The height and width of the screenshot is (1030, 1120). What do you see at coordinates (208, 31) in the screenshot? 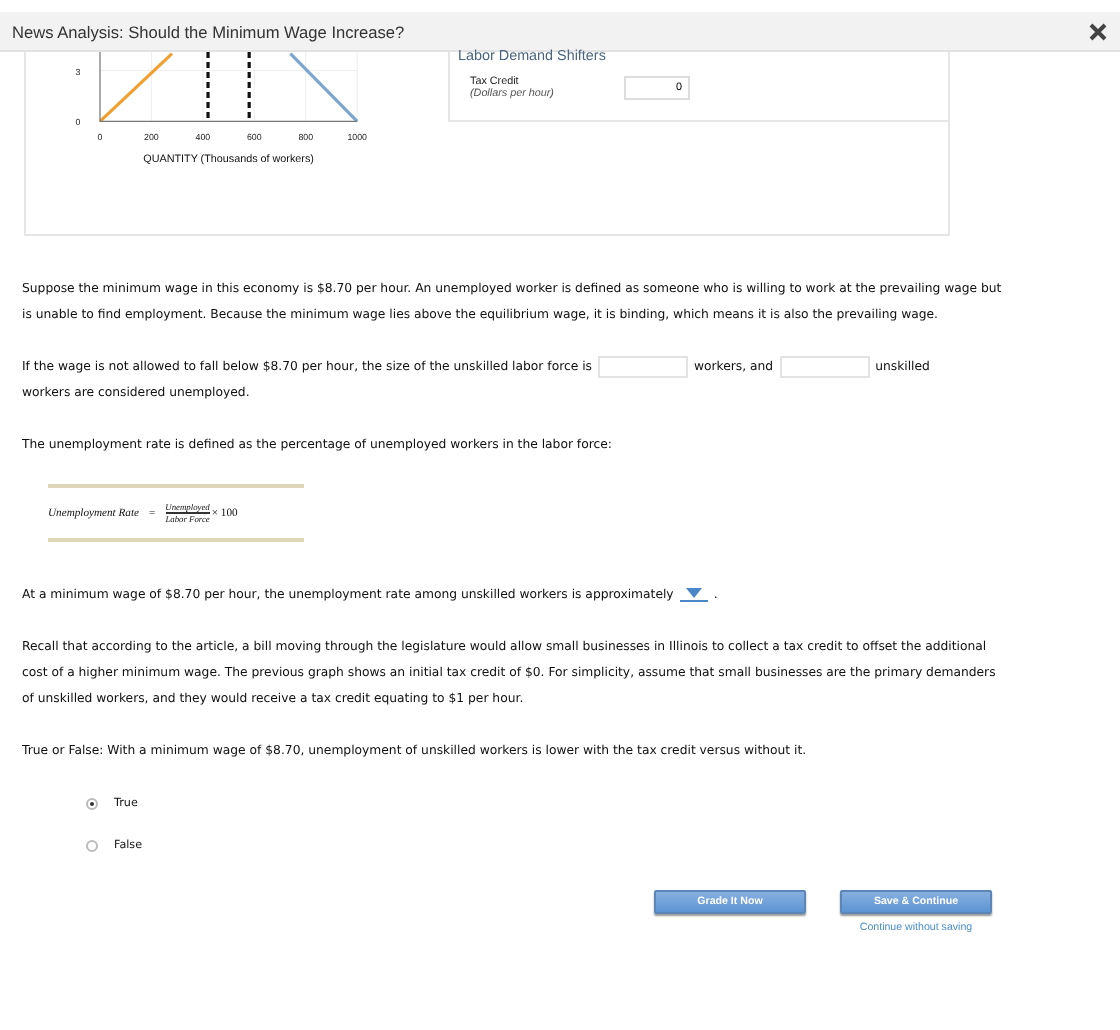
I see `window-title: News Analysis: Should the Minimum Wage Increase?` at bounding box center [208, 31].